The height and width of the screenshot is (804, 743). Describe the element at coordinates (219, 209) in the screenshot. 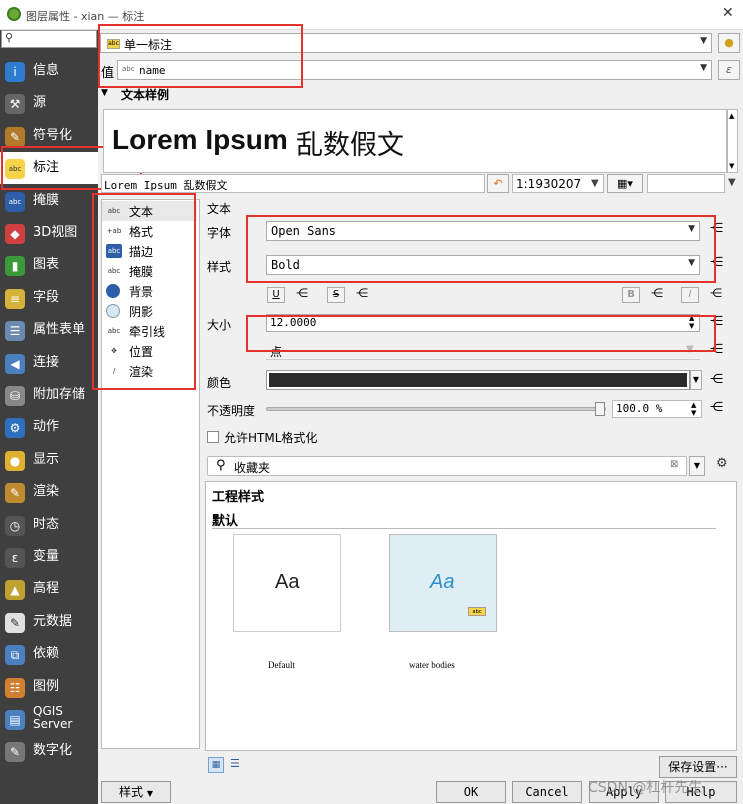

I see `text-section-title: 文本` at that location.